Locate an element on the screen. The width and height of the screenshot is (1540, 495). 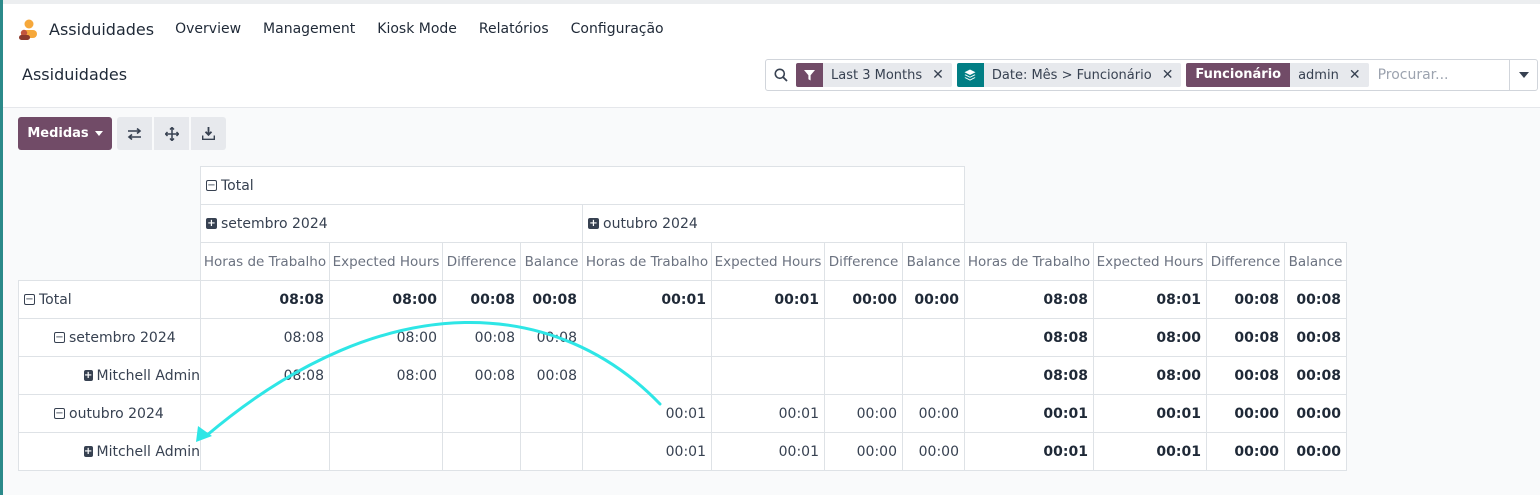
col-header-setembro: + setembro 2024 is located at coordinates (391, 223).